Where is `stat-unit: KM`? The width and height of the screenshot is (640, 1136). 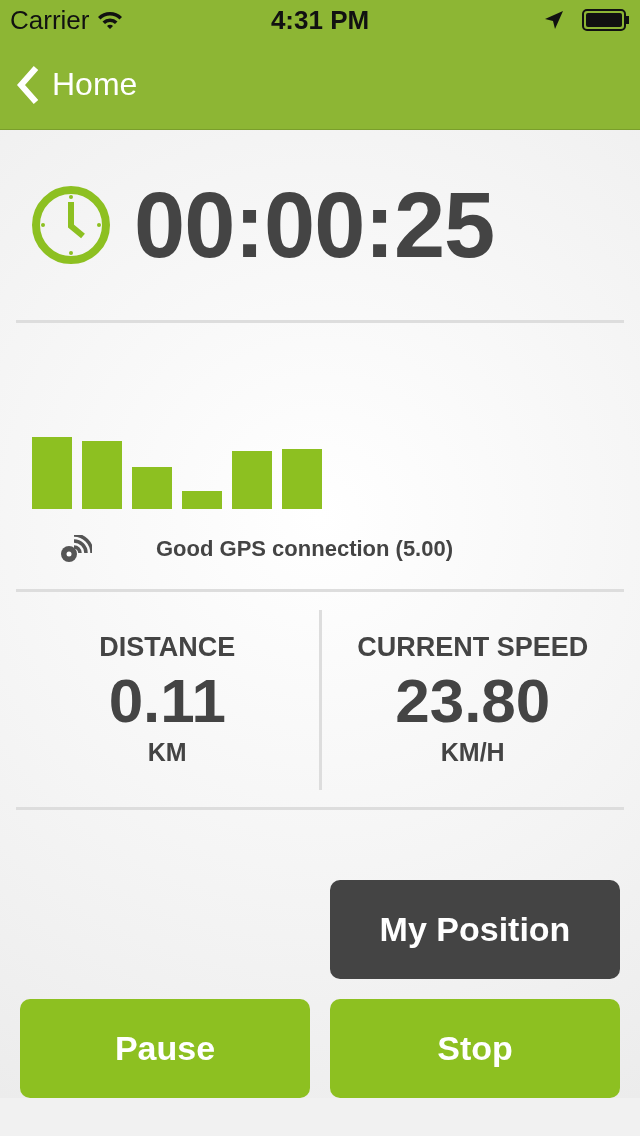 stat-unit: KM is located at coordinates (167, 752).